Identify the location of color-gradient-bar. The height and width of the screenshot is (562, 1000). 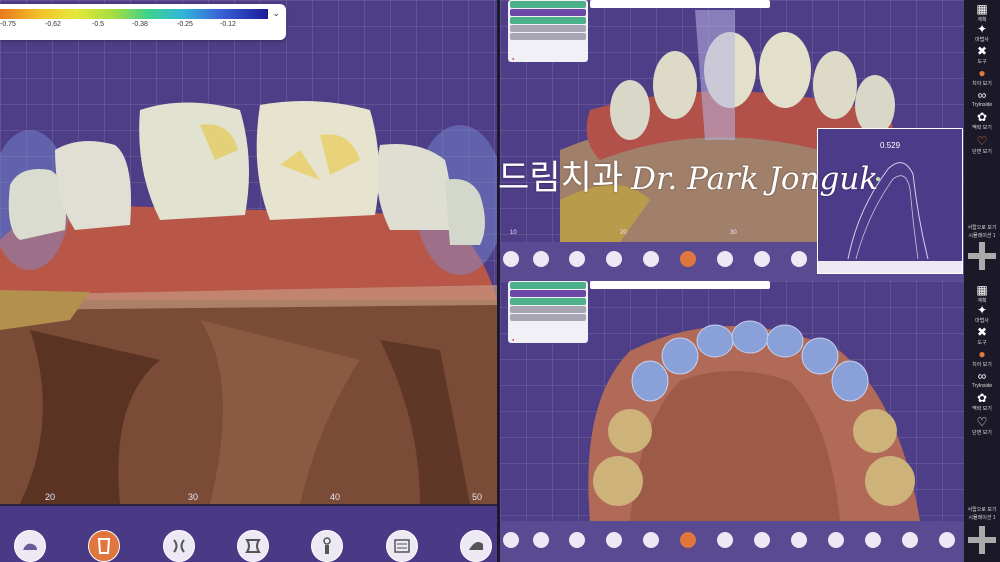
(134, 14).